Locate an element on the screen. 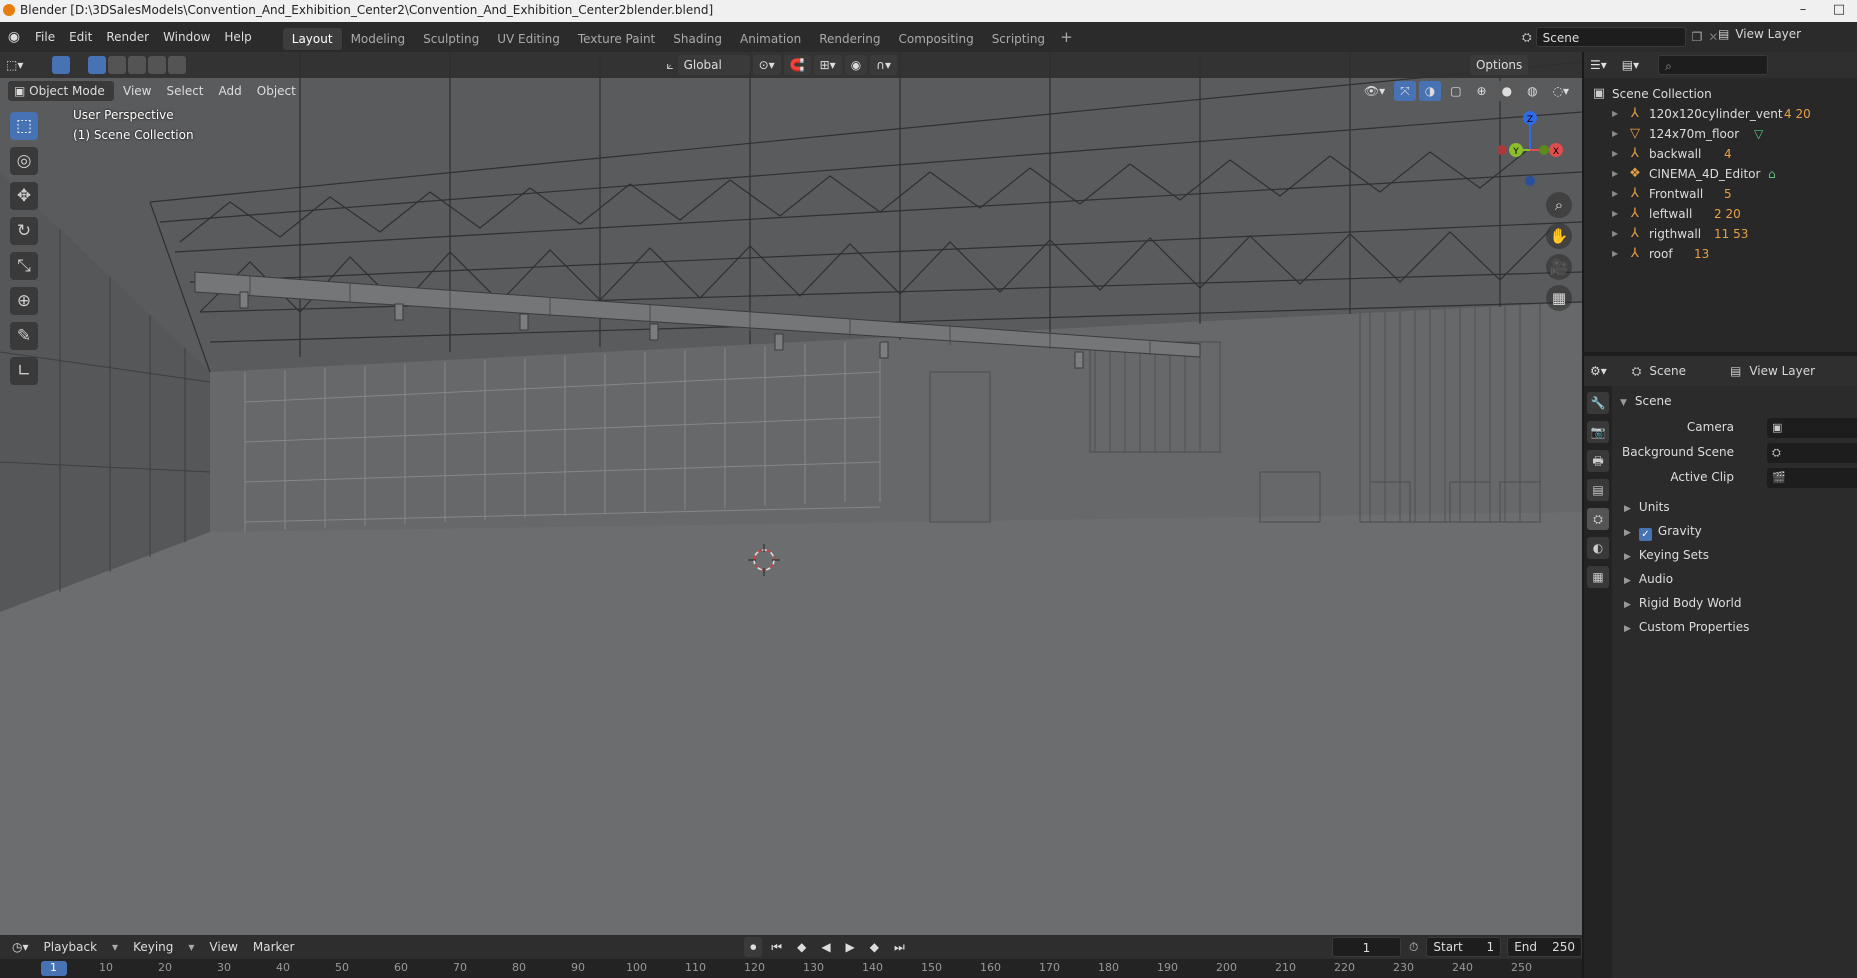 The height and width of the screenshot is (978, 1857). select-subtract-icon is located at coordinates (137, 65).